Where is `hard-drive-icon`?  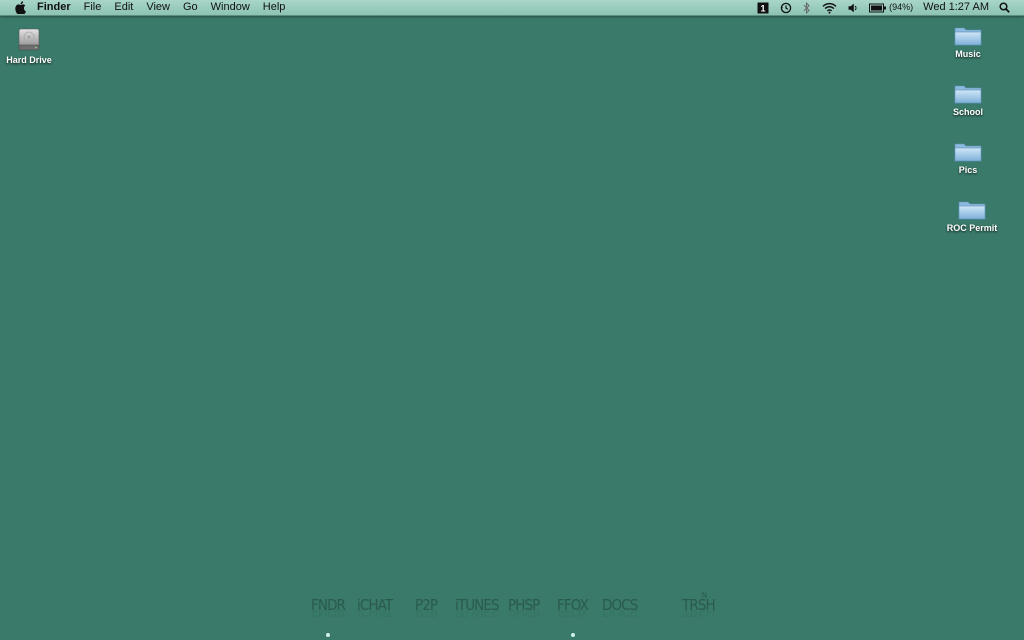 hard-drive-icon is located at coordinates (29, 39).